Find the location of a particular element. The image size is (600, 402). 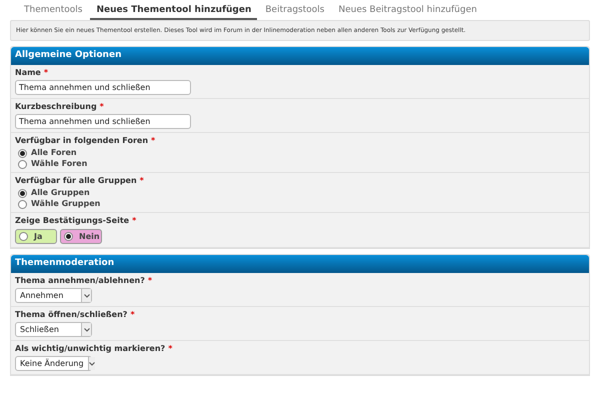

tab: Beitragstools is located at coordinates (294, 12).